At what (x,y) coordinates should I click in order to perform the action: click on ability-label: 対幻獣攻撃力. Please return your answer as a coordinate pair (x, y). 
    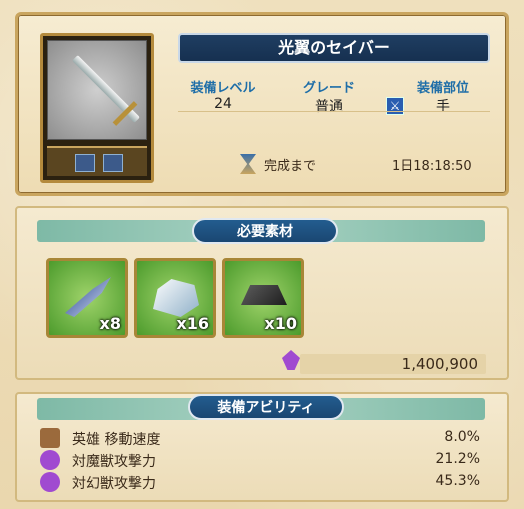
    Looking at the image, I should click on (114, 484).